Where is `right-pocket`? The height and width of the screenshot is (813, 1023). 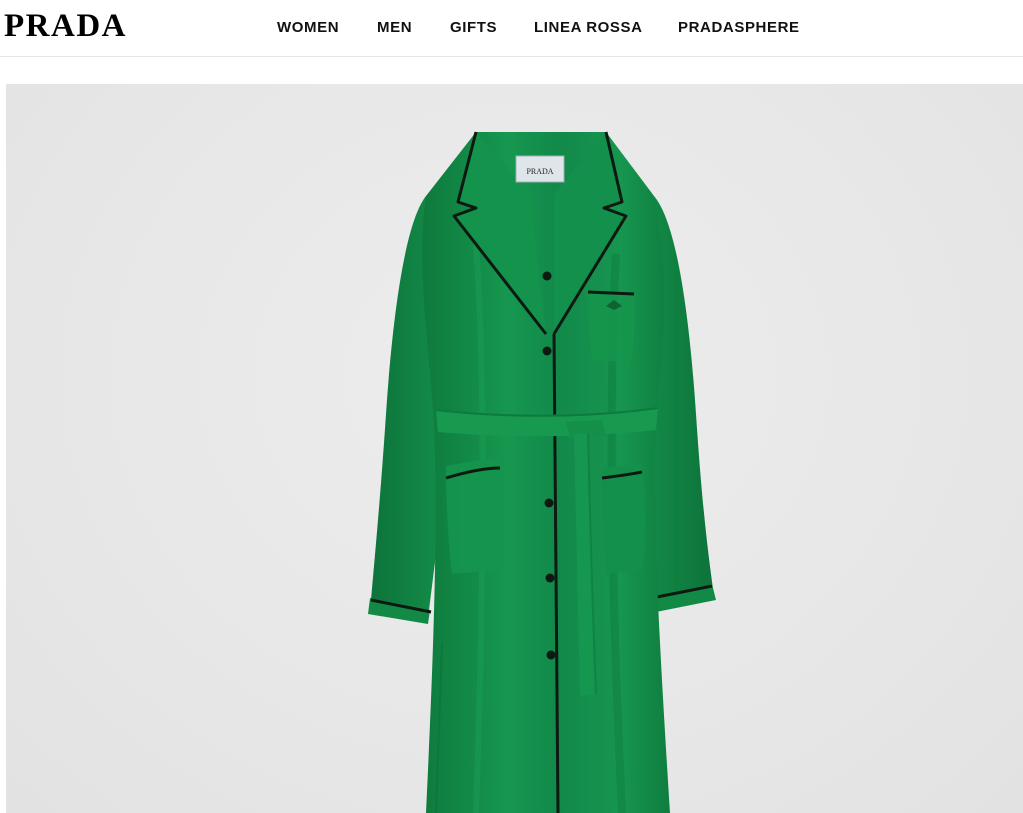 right-pocket is located at coordinates (623, 519).